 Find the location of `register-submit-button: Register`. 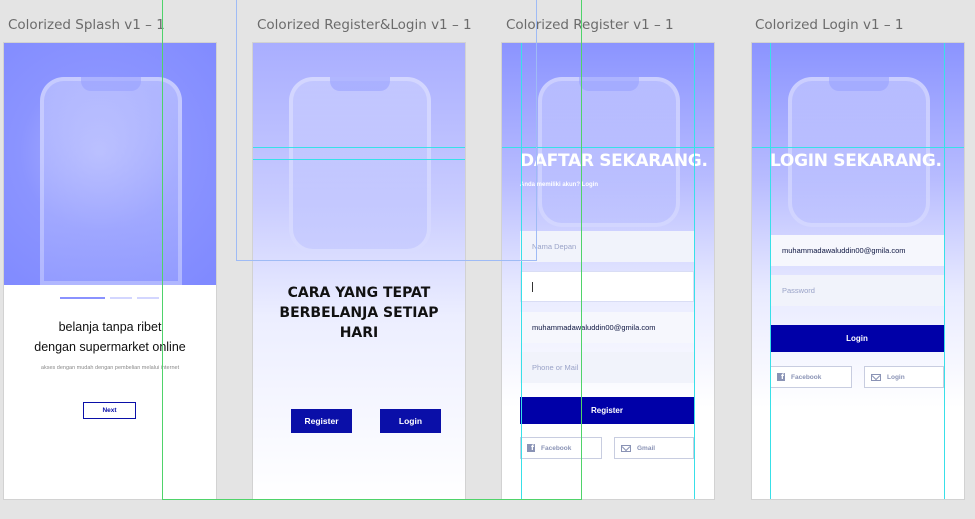

register-submit-button: Register is located at coordinates (607, 410).